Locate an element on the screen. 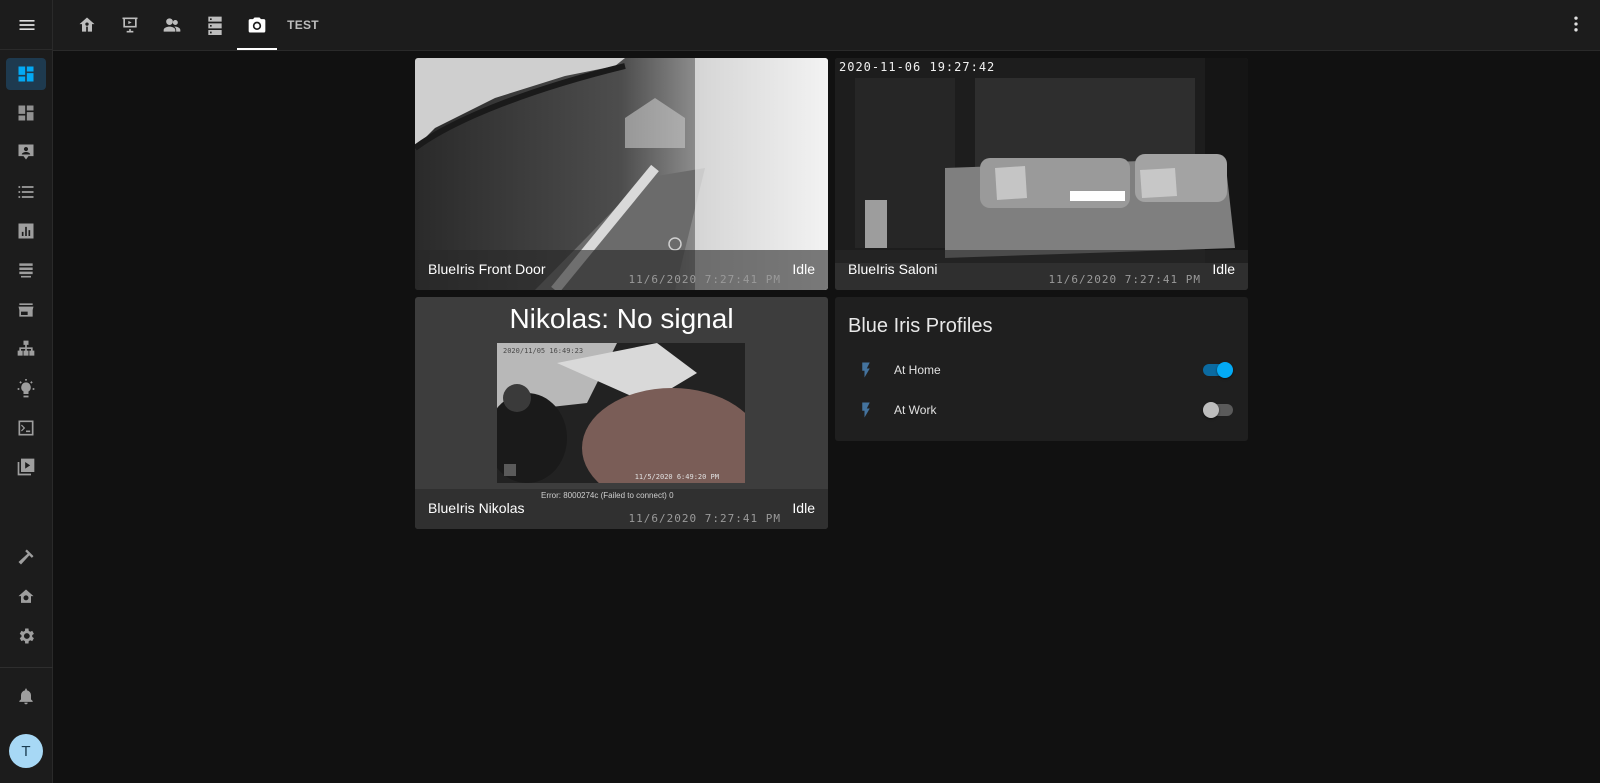 This screenshot has height=783, width=1600. sidebar-item-settings is located at coordinates (26, 636).